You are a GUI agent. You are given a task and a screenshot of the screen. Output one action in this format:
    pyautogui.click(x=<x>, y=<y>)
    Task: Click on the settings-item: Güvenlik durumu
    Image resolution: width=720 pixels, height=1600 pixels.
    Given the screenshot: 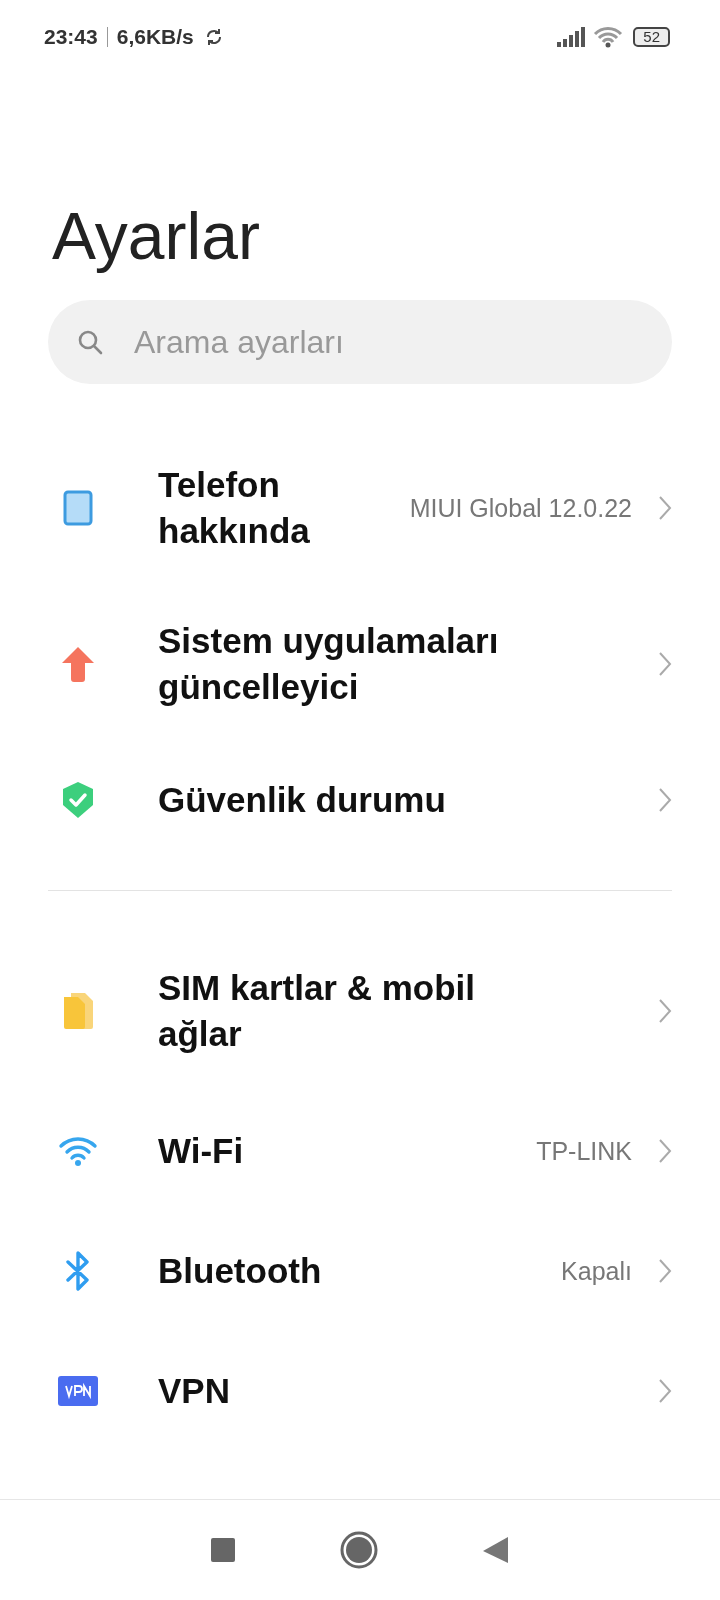 What is the action you would take?
    pyautogui.click(x=360, y=800)
    